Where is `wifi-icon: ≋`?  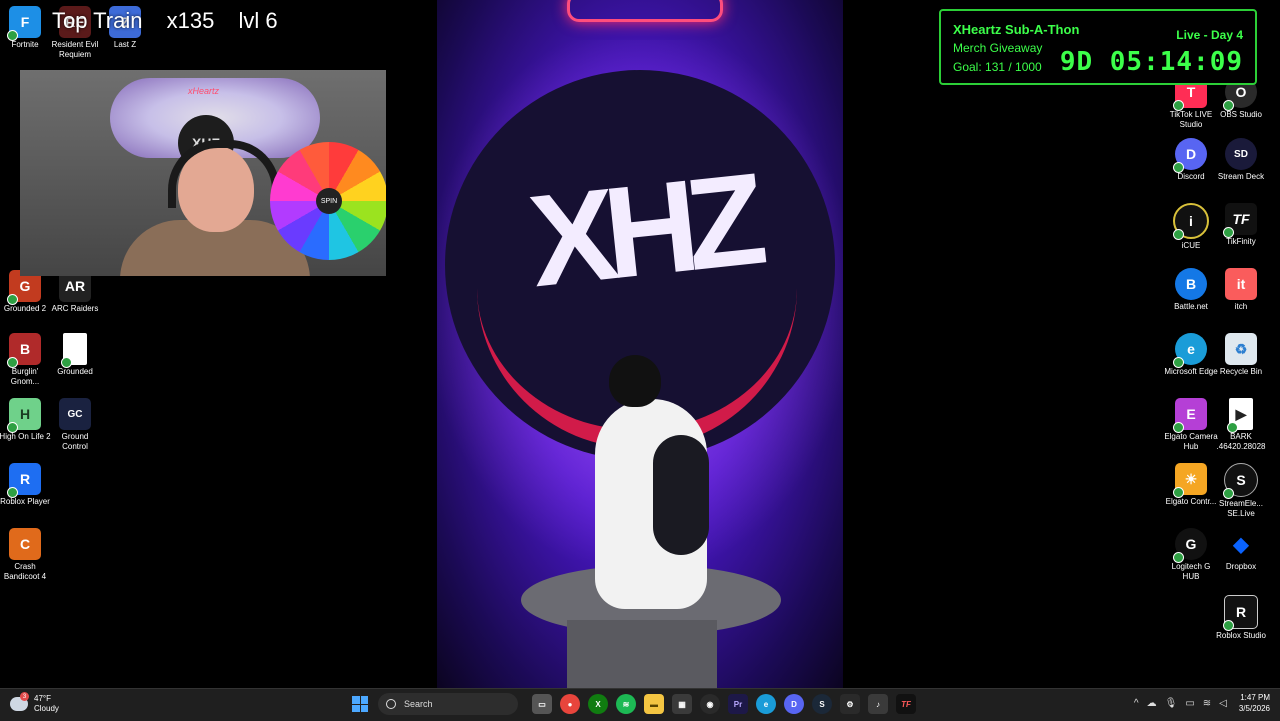
wifi-icon: ≋ is located at coordinates (1207, 703).